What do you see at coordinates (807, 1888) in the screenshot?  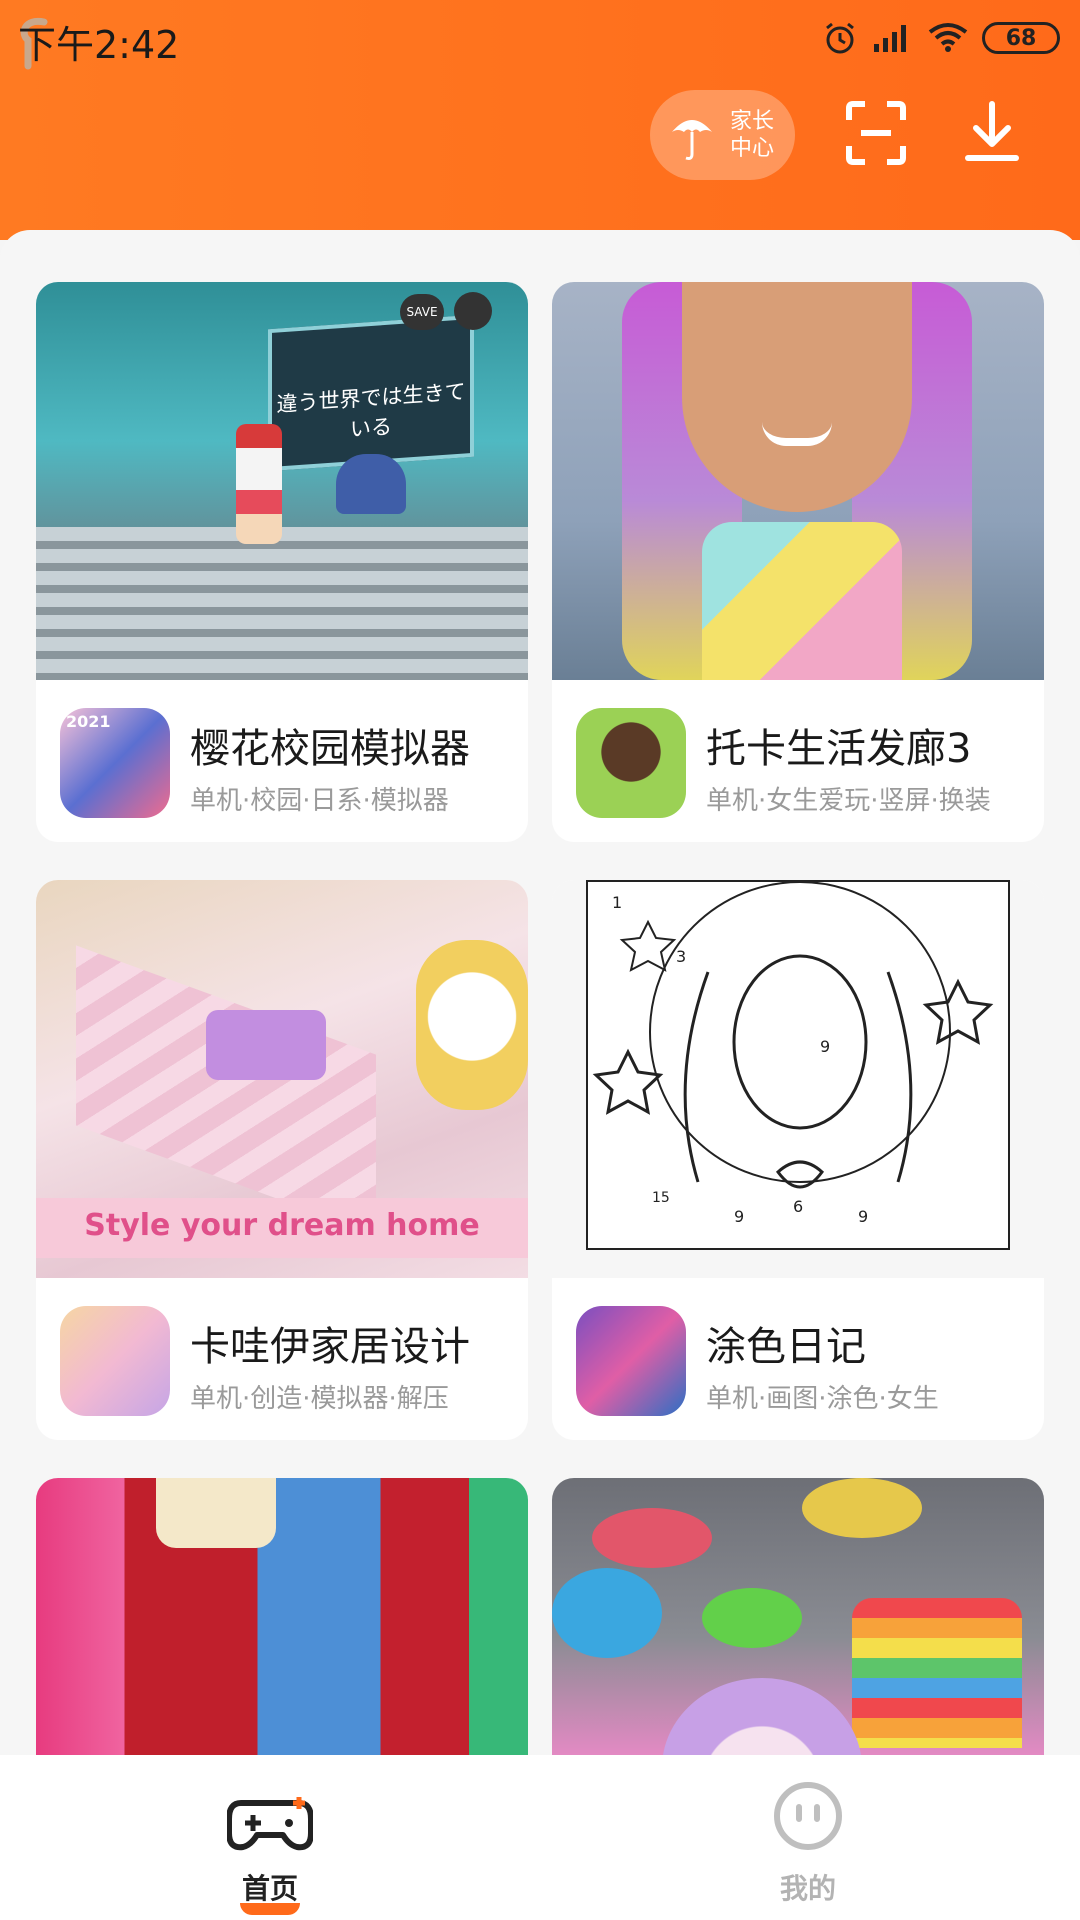 I see `tab-mine-label: 我的` at bounding box center [807, 1888].